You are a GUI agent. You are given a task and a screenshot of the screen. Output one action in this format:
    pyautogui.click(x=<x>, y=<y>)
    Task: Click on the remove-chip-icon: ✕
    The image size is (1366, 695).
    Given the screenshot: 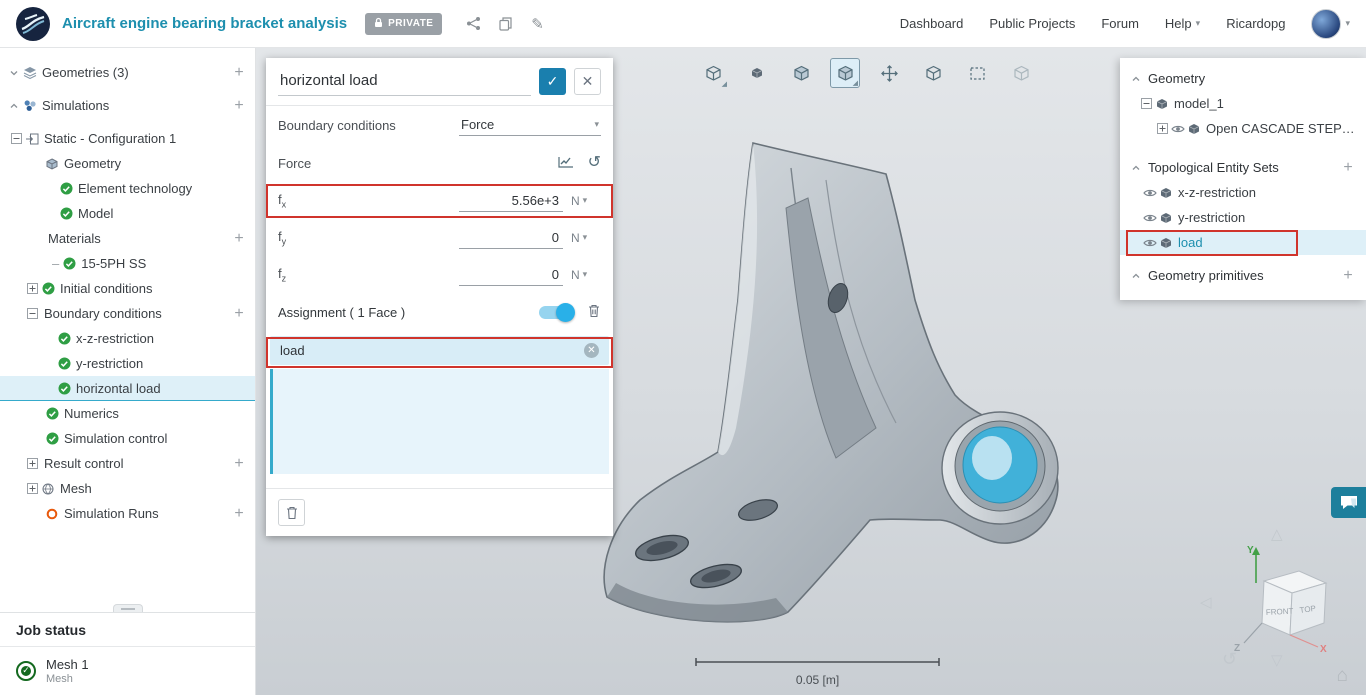 What is the action you would take?
    pyautogui.click(x=591, y=350)
    